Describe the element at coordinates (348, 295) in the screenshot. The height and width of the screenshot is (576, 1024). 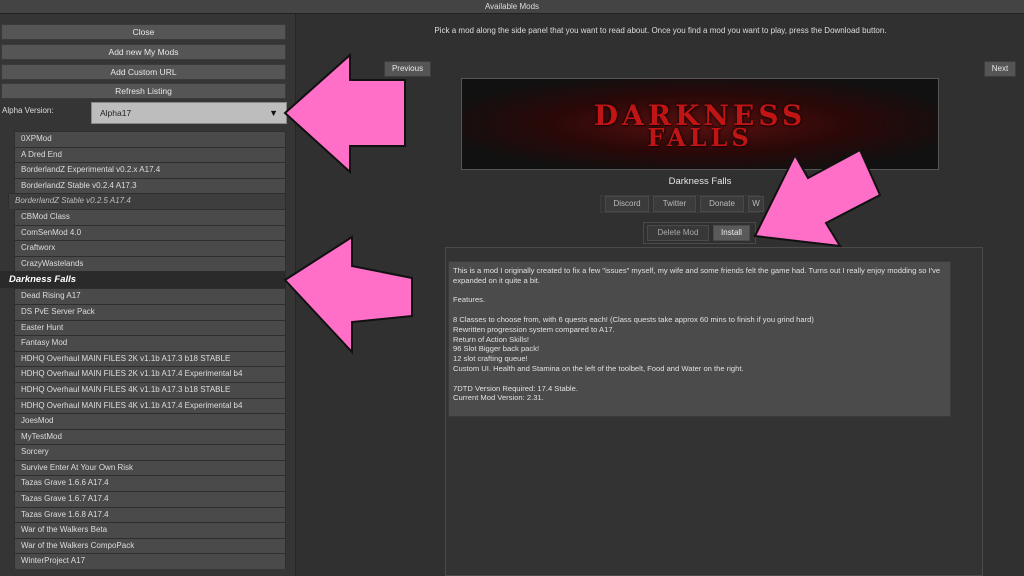
I see `arrow-icon-darkness-falls` at that location.